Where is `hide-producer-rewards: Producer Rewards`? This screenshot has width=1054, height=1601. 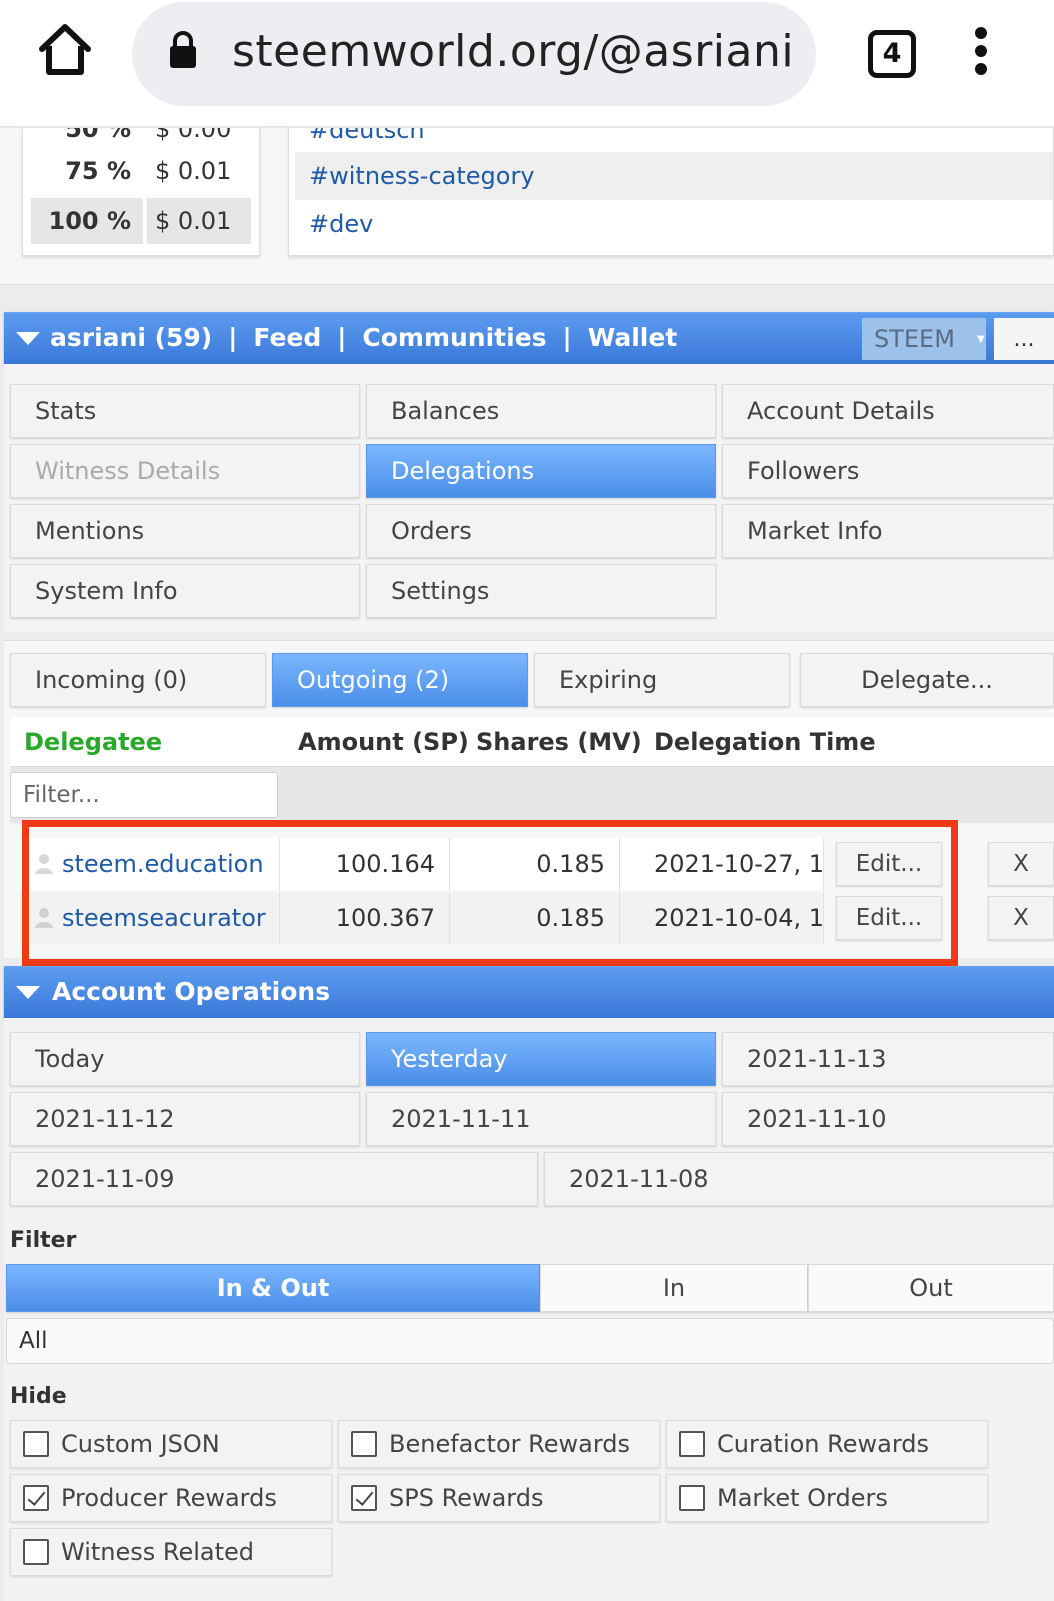
hide-producer-rewards: Producer Rewards is located at coordinates (171, 1498).